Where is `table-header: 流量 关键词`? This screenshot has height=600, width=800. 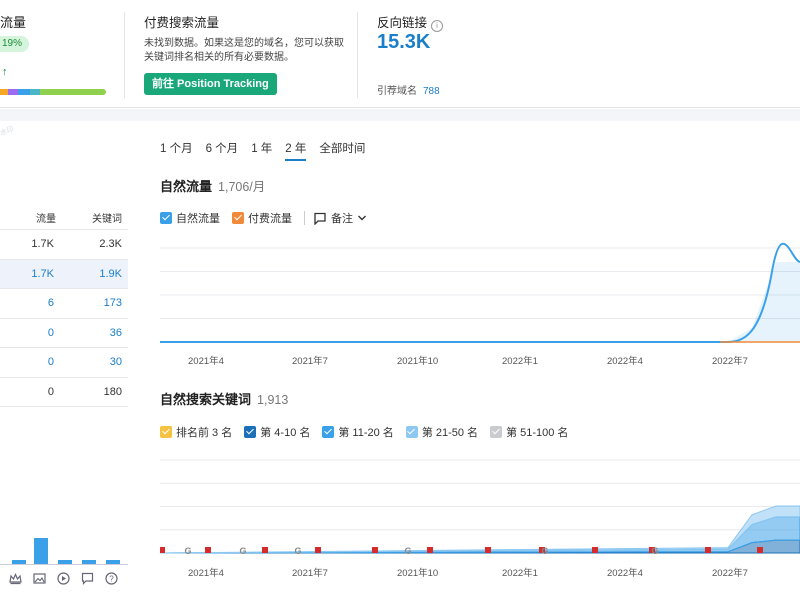
table-header: 流量 关键词 is located at coordinates (64, 215).